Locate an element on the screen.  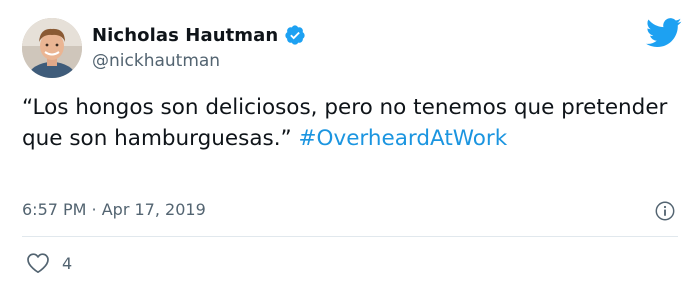
author-handle: @nickhautman is located at coordinates (156, 61).